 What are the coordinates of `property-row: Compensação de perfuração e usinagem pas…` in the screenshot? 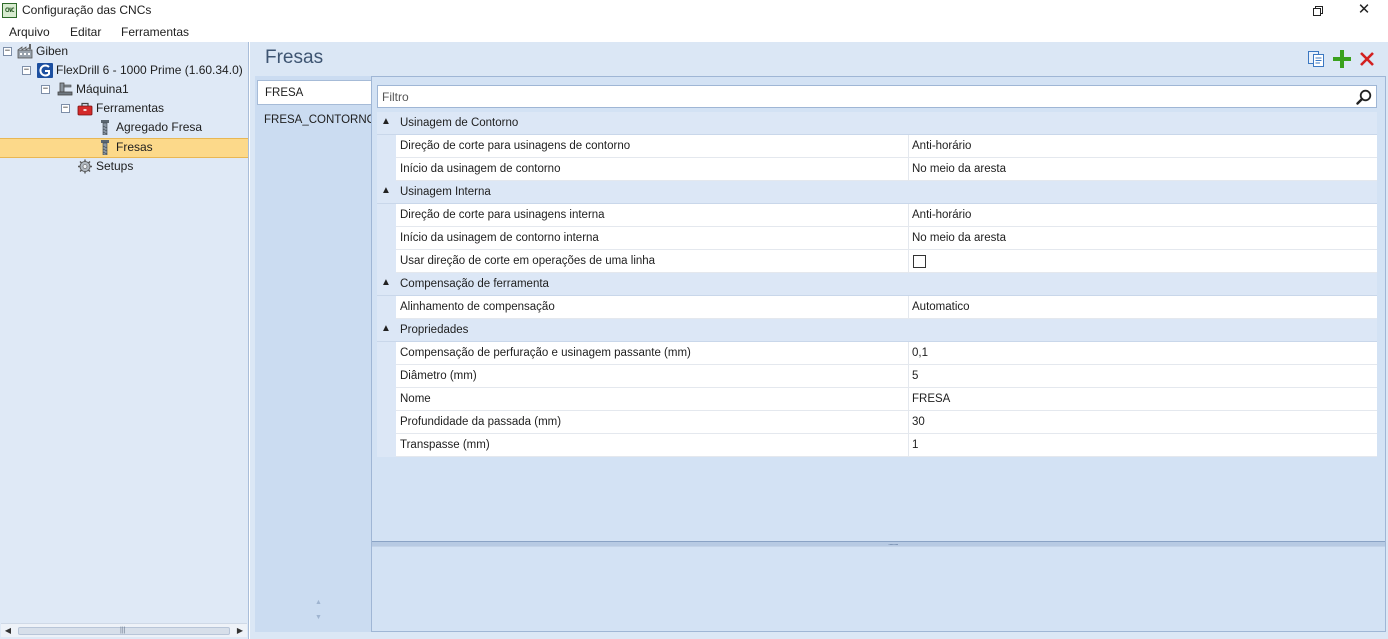 It's located at (877, 353).